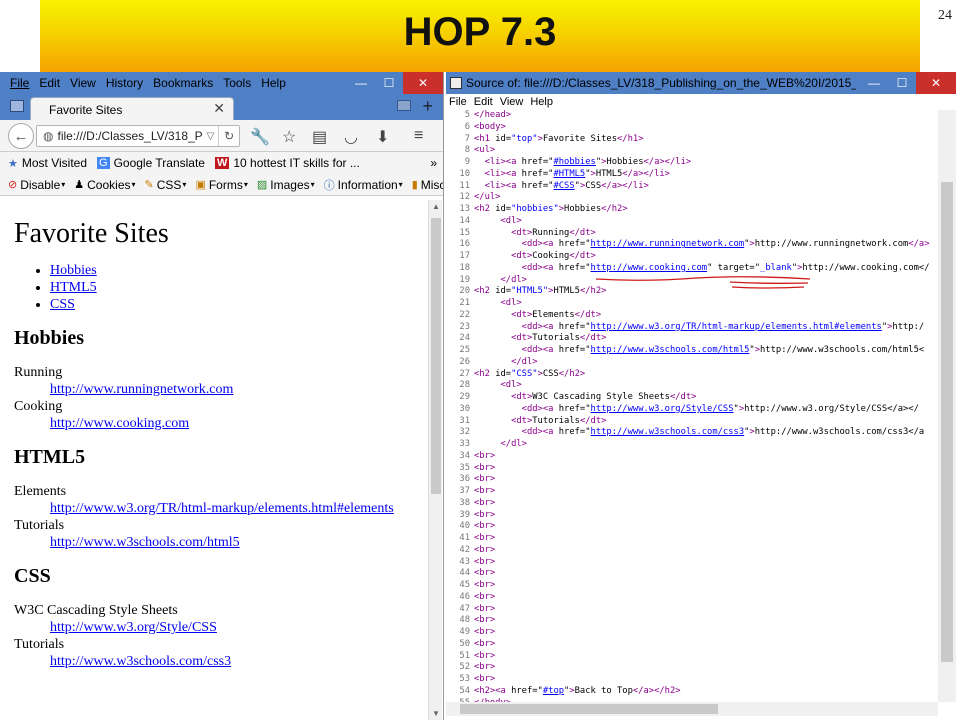 Image resolution: width=960 pixels, height=720 pixels. I want to click on link-hobbies: Hobbies, so click(73, 270).